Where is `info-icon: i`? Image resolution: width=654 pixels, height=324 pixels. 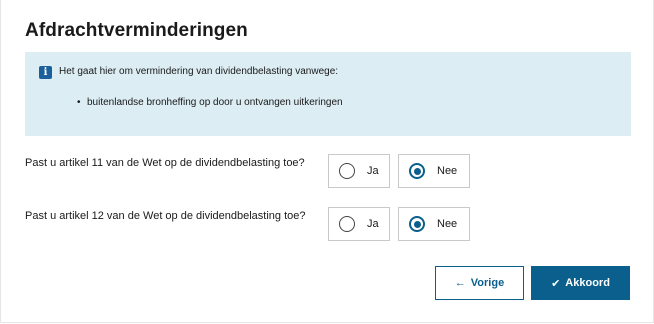
info-icon: i is located at coordinates (45, 72).